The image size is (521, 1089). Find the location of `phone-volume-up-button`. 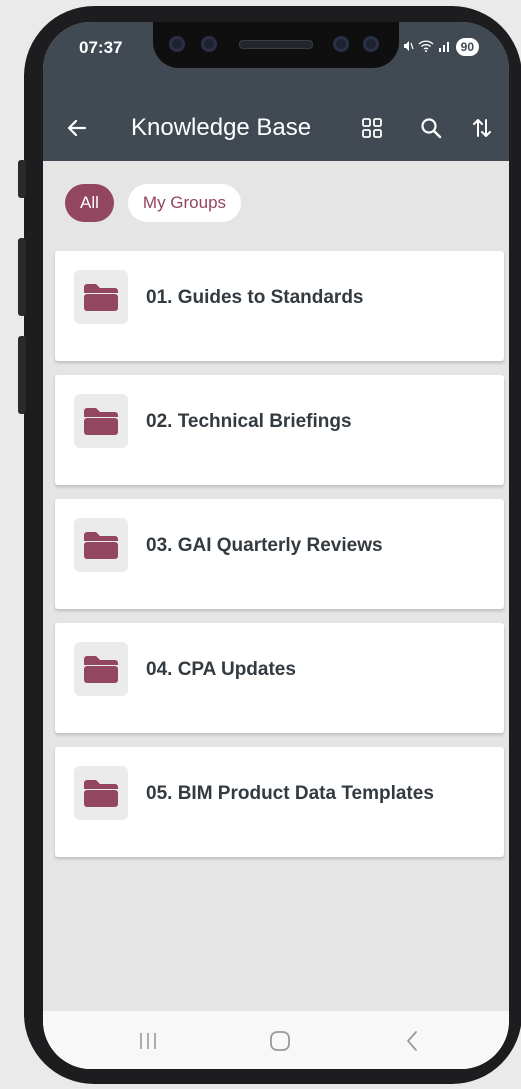

phone-volume-up-button is located at coordinates (22, 277).